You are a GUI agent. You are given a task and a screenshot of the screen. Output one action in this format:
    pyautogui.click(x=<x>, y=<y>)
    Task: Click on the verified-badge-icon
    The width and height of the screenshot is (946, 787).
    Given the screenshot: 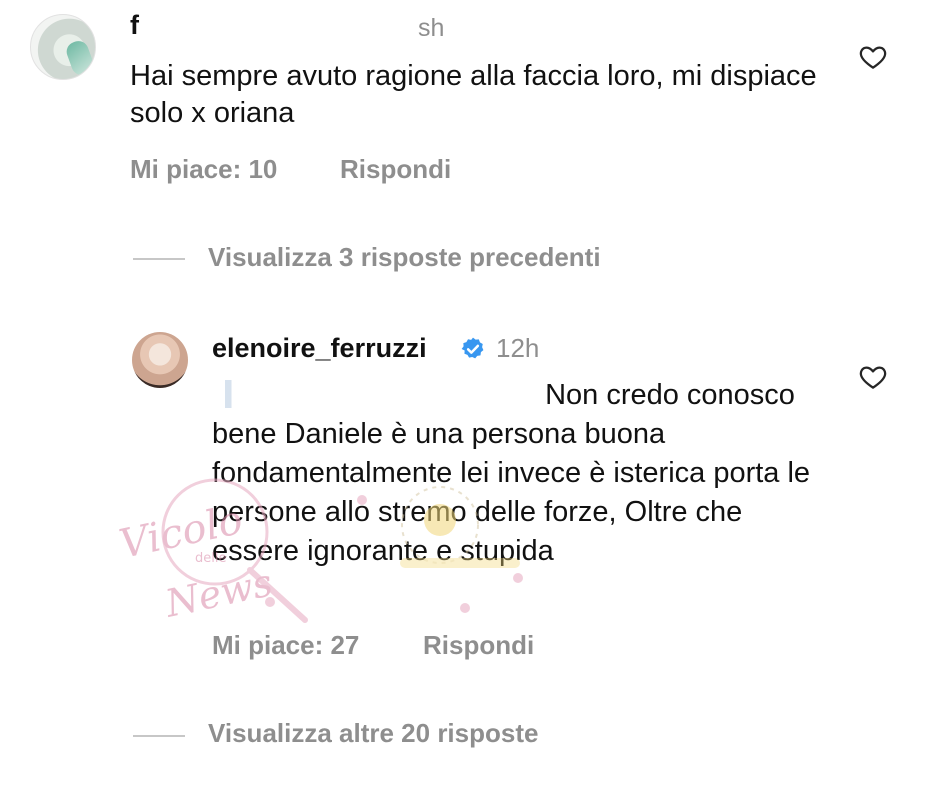 What is the action you would take?
    pyautogui.click(x=473, y=349)
    